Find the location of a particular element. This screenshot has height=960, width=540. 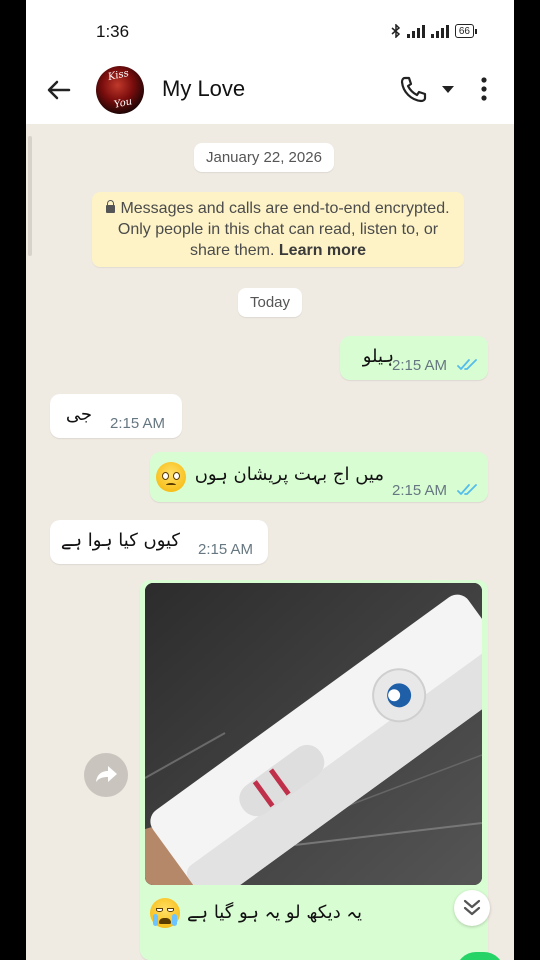

message-bubble-outgoing: میں اج بہت پریشان ہوں 2:15 AM is located at coordinates (319, 477).